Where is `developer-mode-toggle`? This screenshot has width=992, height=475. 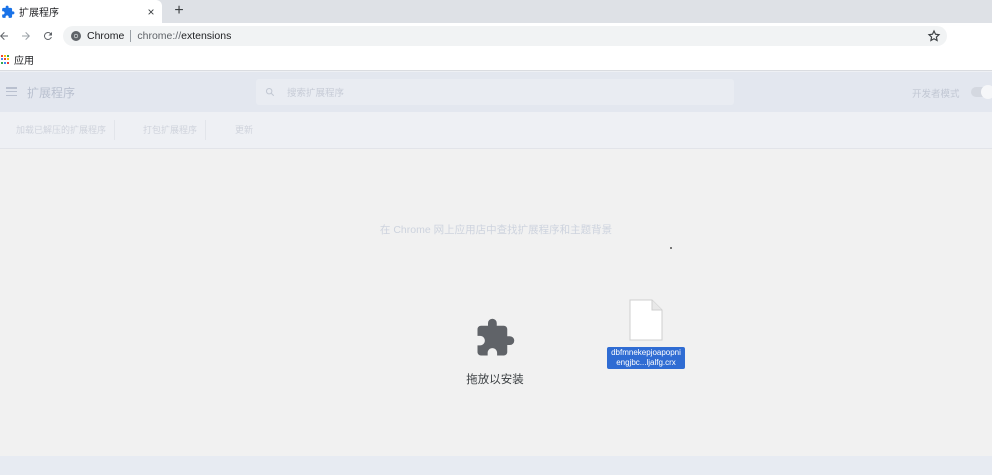 developer-mode-toggle is located at coordinates (981, 92).